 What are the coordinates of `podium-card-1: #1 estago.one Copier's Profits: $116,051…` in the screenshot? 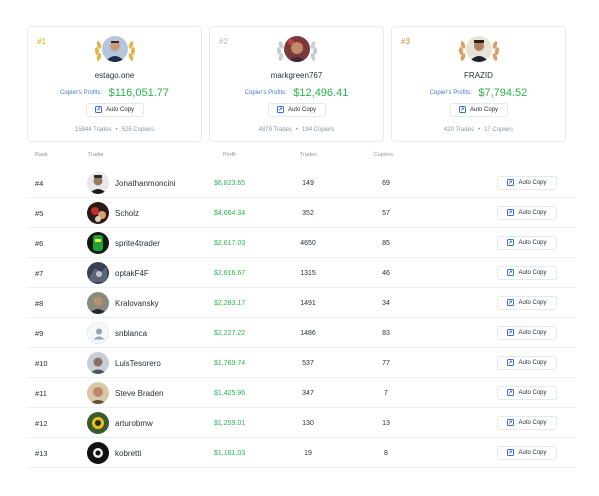 It's located at (114, 84).